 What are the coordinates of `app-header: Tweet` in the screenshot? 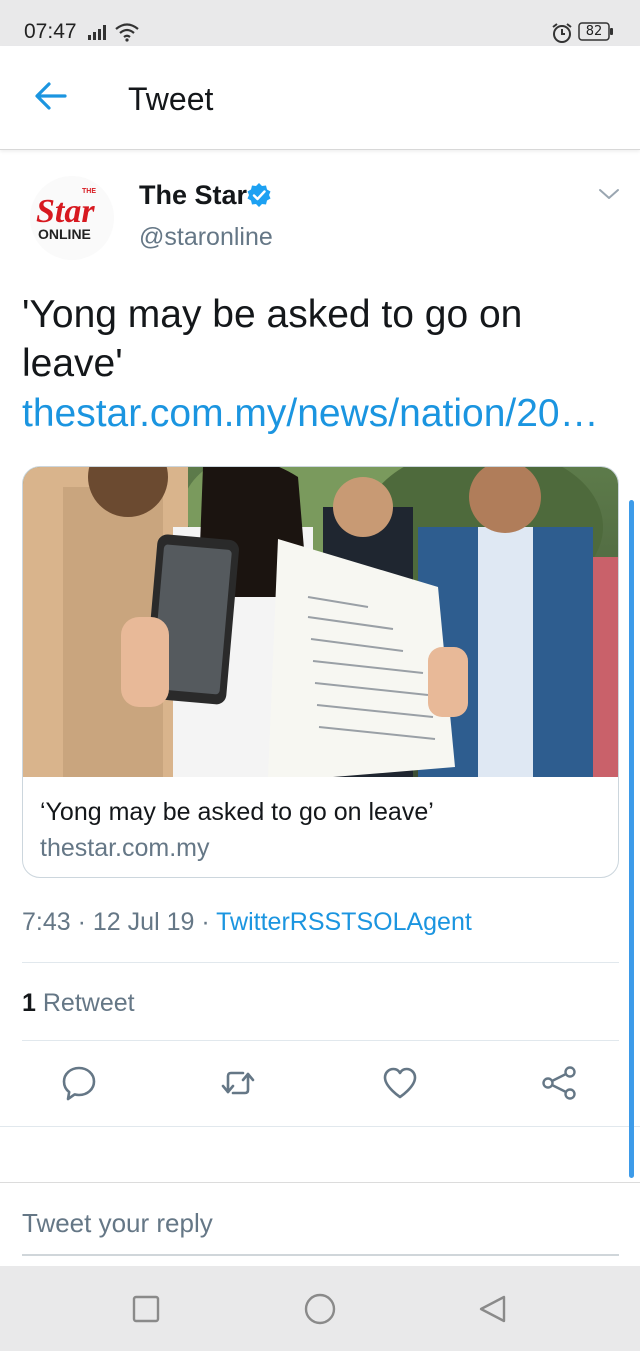 It's located at (320, 98).